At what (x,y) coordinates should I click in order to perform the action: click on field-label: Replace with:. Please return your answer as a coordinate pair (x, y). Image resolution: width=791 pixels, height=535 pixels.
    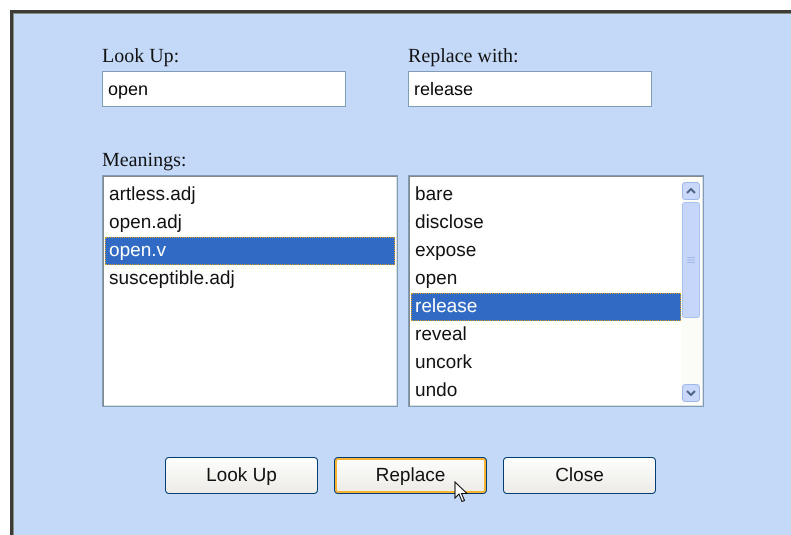
    Looking at the image, I should click on (463, 56).